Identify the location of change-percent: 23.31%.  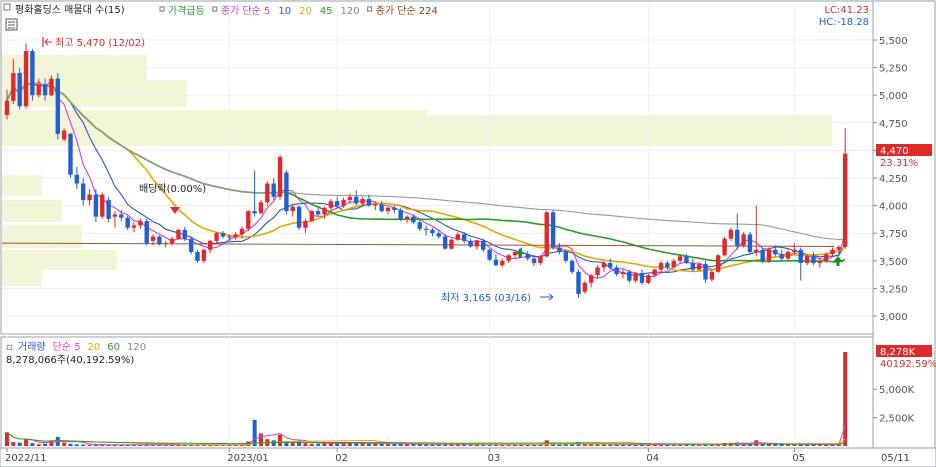
(899, 163).